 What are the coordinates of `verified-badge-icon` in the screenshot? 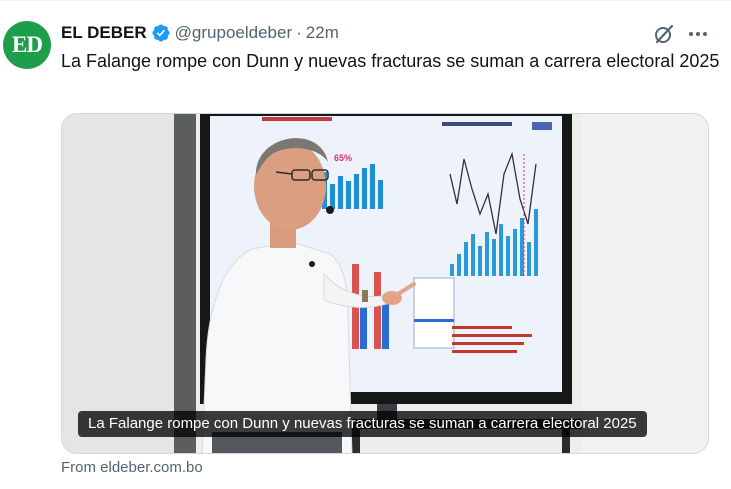 It's located at (161, 33).